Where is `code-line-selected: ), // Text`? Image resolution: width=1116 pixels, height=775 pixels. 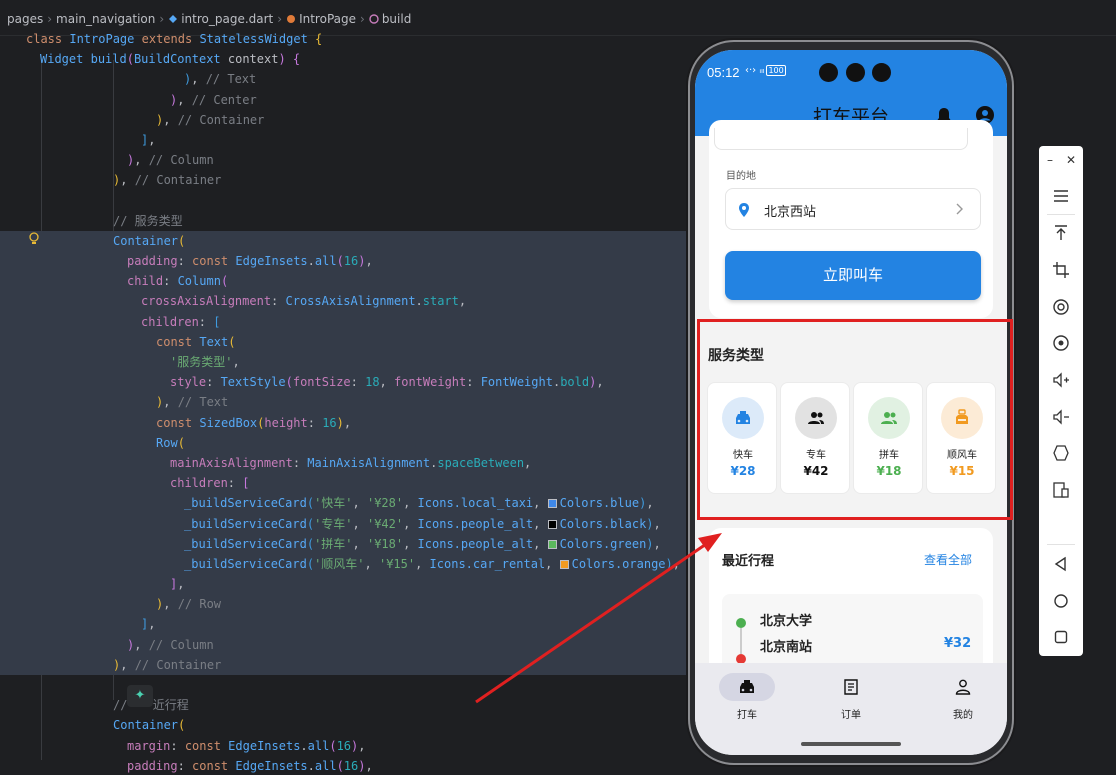 code-line-selected: ), // Text is located at coordinates (350, 402).